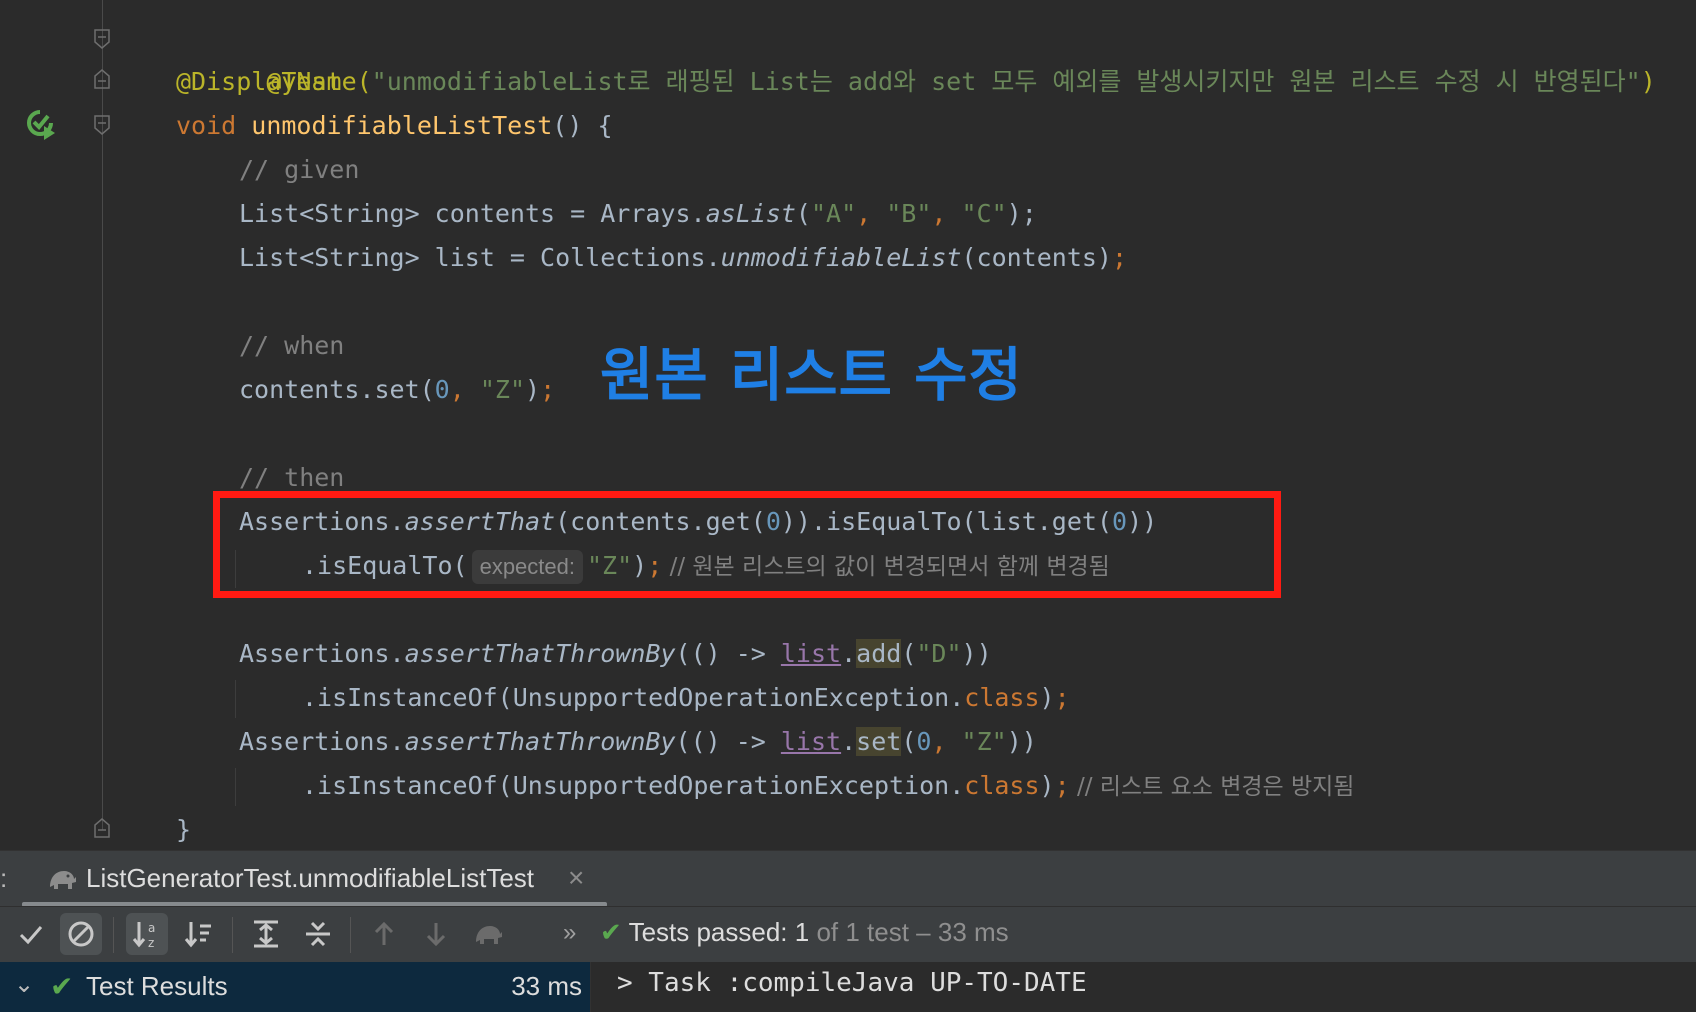  I want to click on closing-brace: }, so click(184, 829).